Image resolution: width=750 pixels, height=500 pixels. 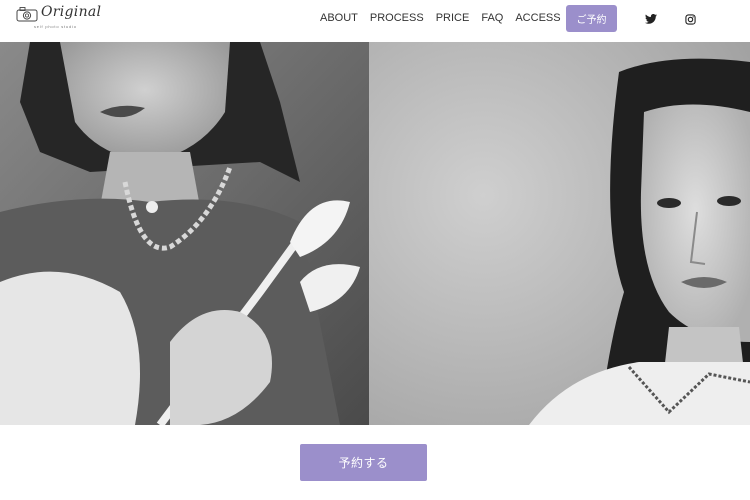 I want to click on nav-faq: FAQ, so click(x=492, y=18).